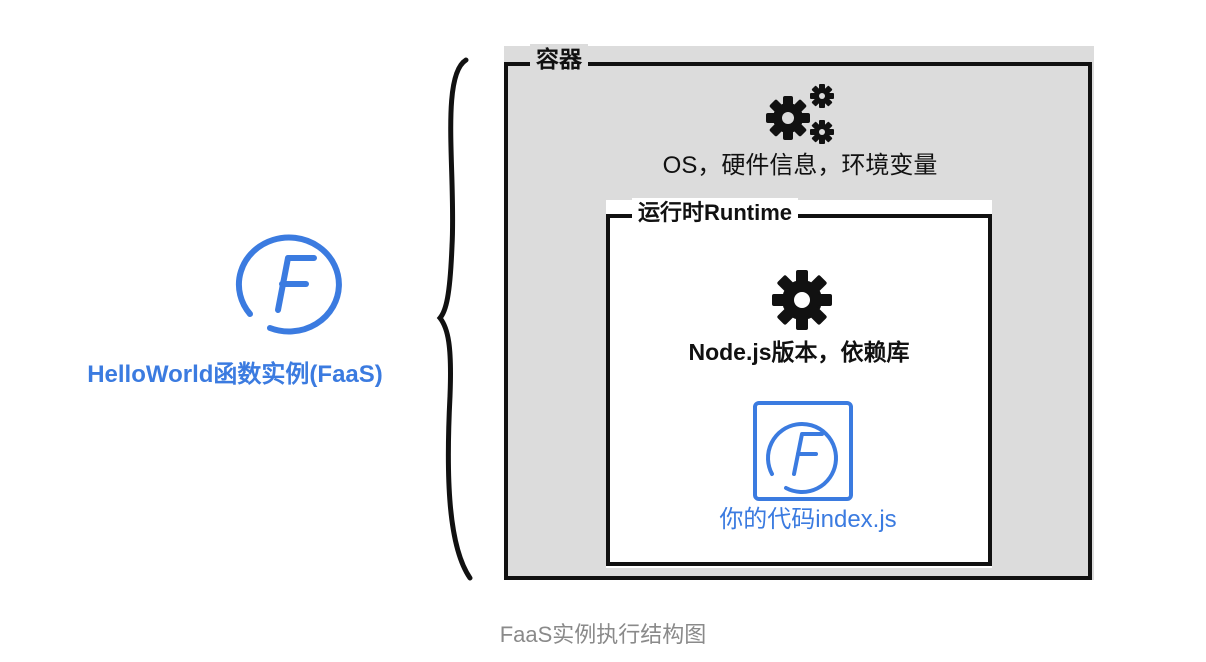 This screenshot has width=1206, height=662. I want to click on faas-logo-icon, so click(288, 284).